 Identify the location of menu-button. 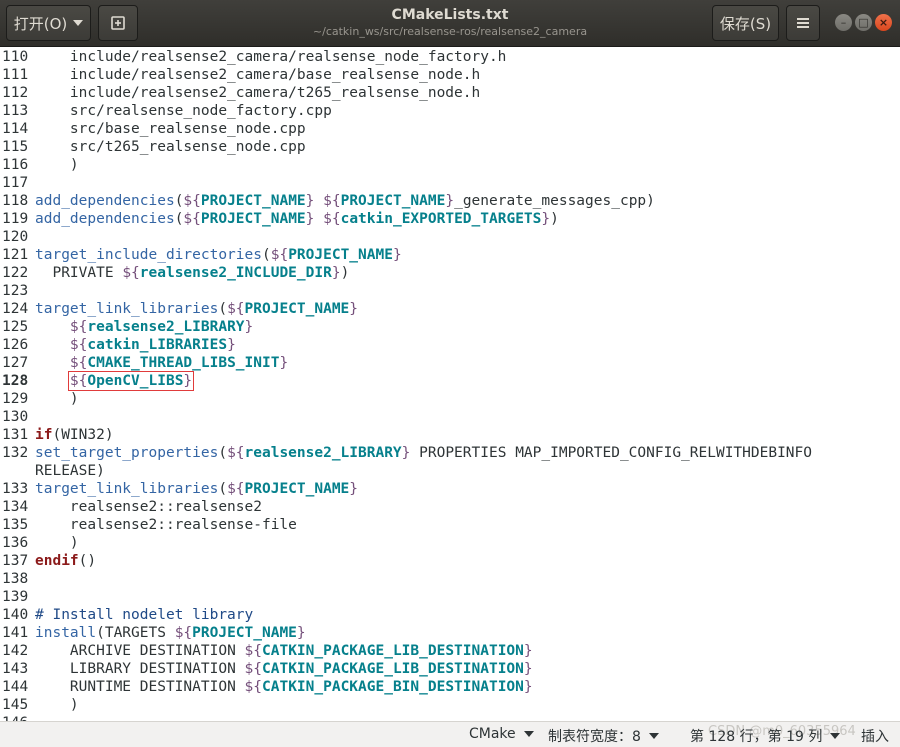
(803, 23).